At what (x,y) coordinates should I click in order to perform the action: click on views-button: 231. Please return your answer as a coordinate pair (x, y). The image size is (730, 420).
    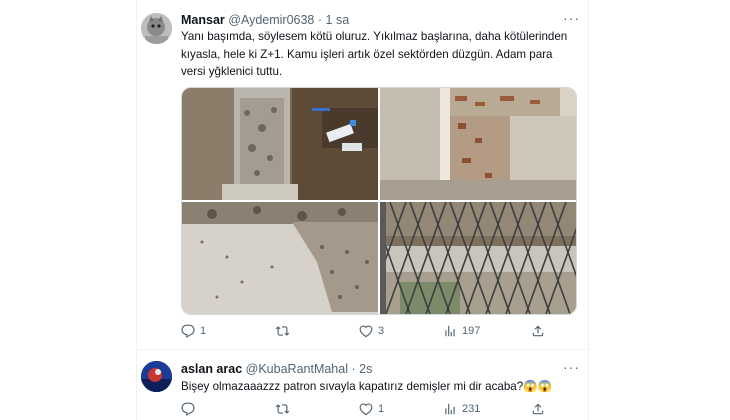
    Looking at the image, I should click on (461, 409).